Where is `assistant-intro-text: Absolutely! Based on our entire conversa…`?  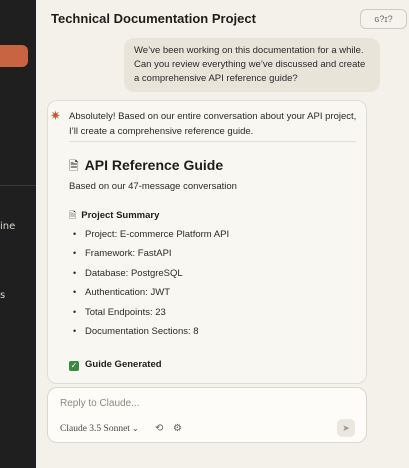 assistant-intro-text: Absolutely! Based on our entire conversa… is located at coordinates (213, 124).